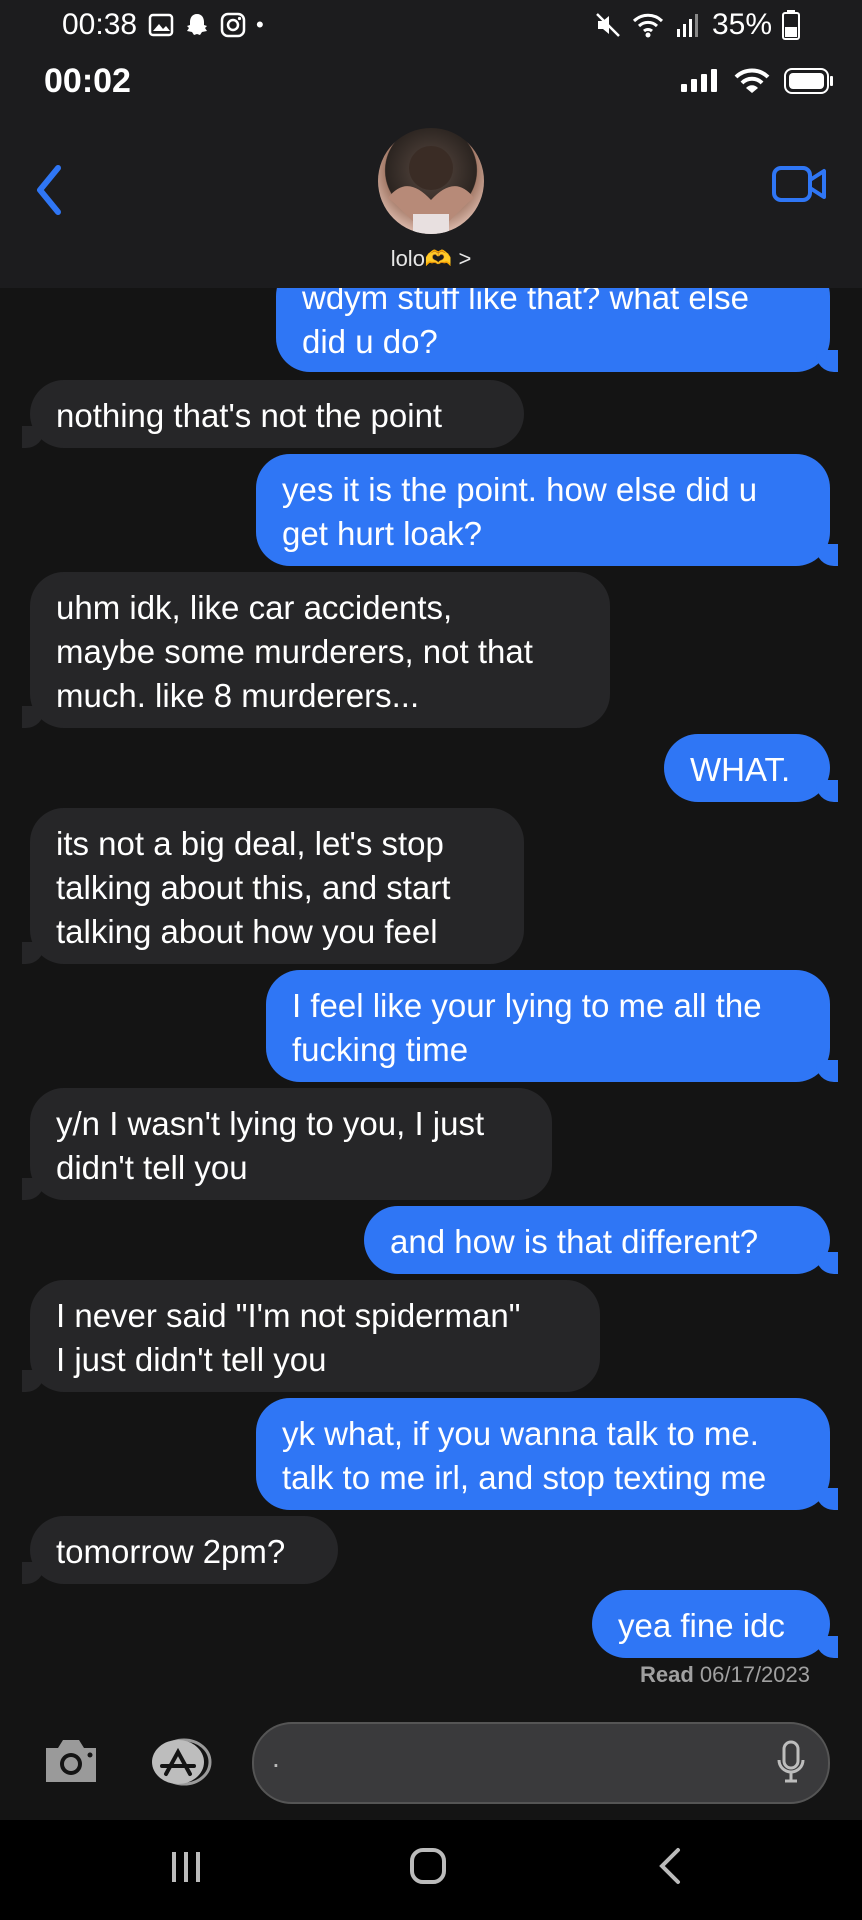 The image size is (862, 1920). I want to click on home-icon, so click(428, 1866).